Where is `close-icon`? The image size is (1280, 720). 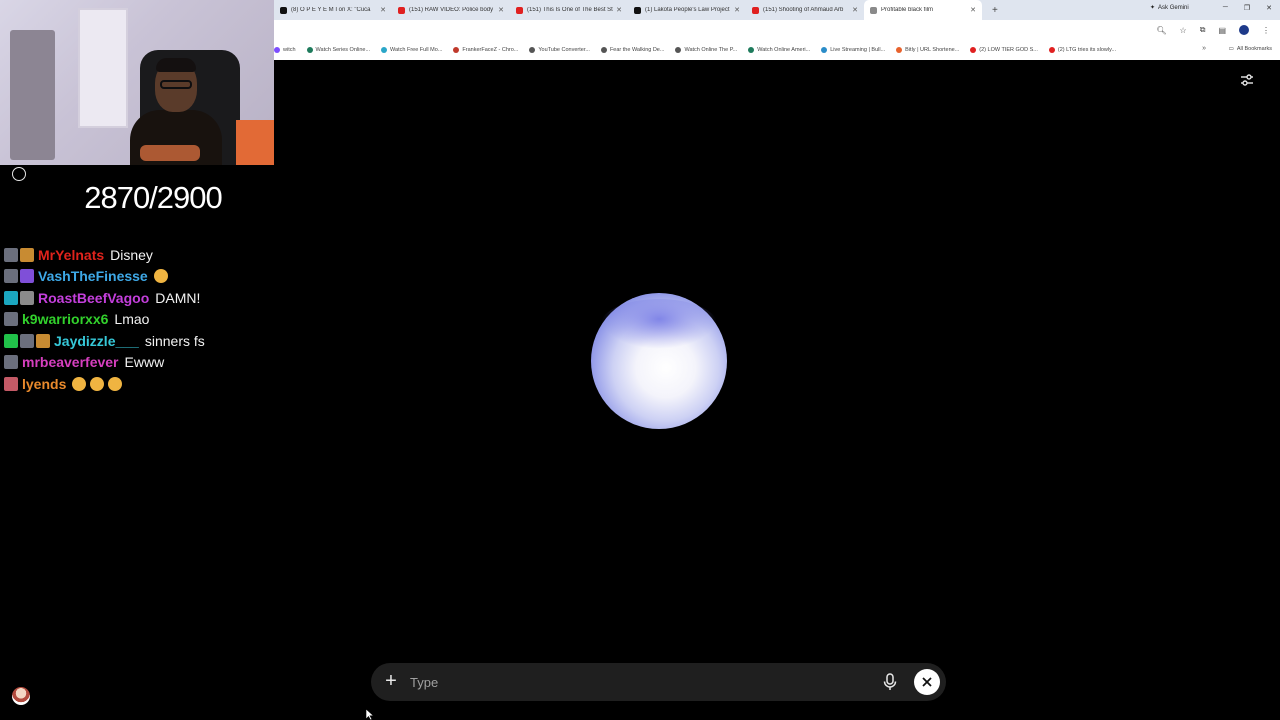 close-icon is located at coordinates (927, 682).